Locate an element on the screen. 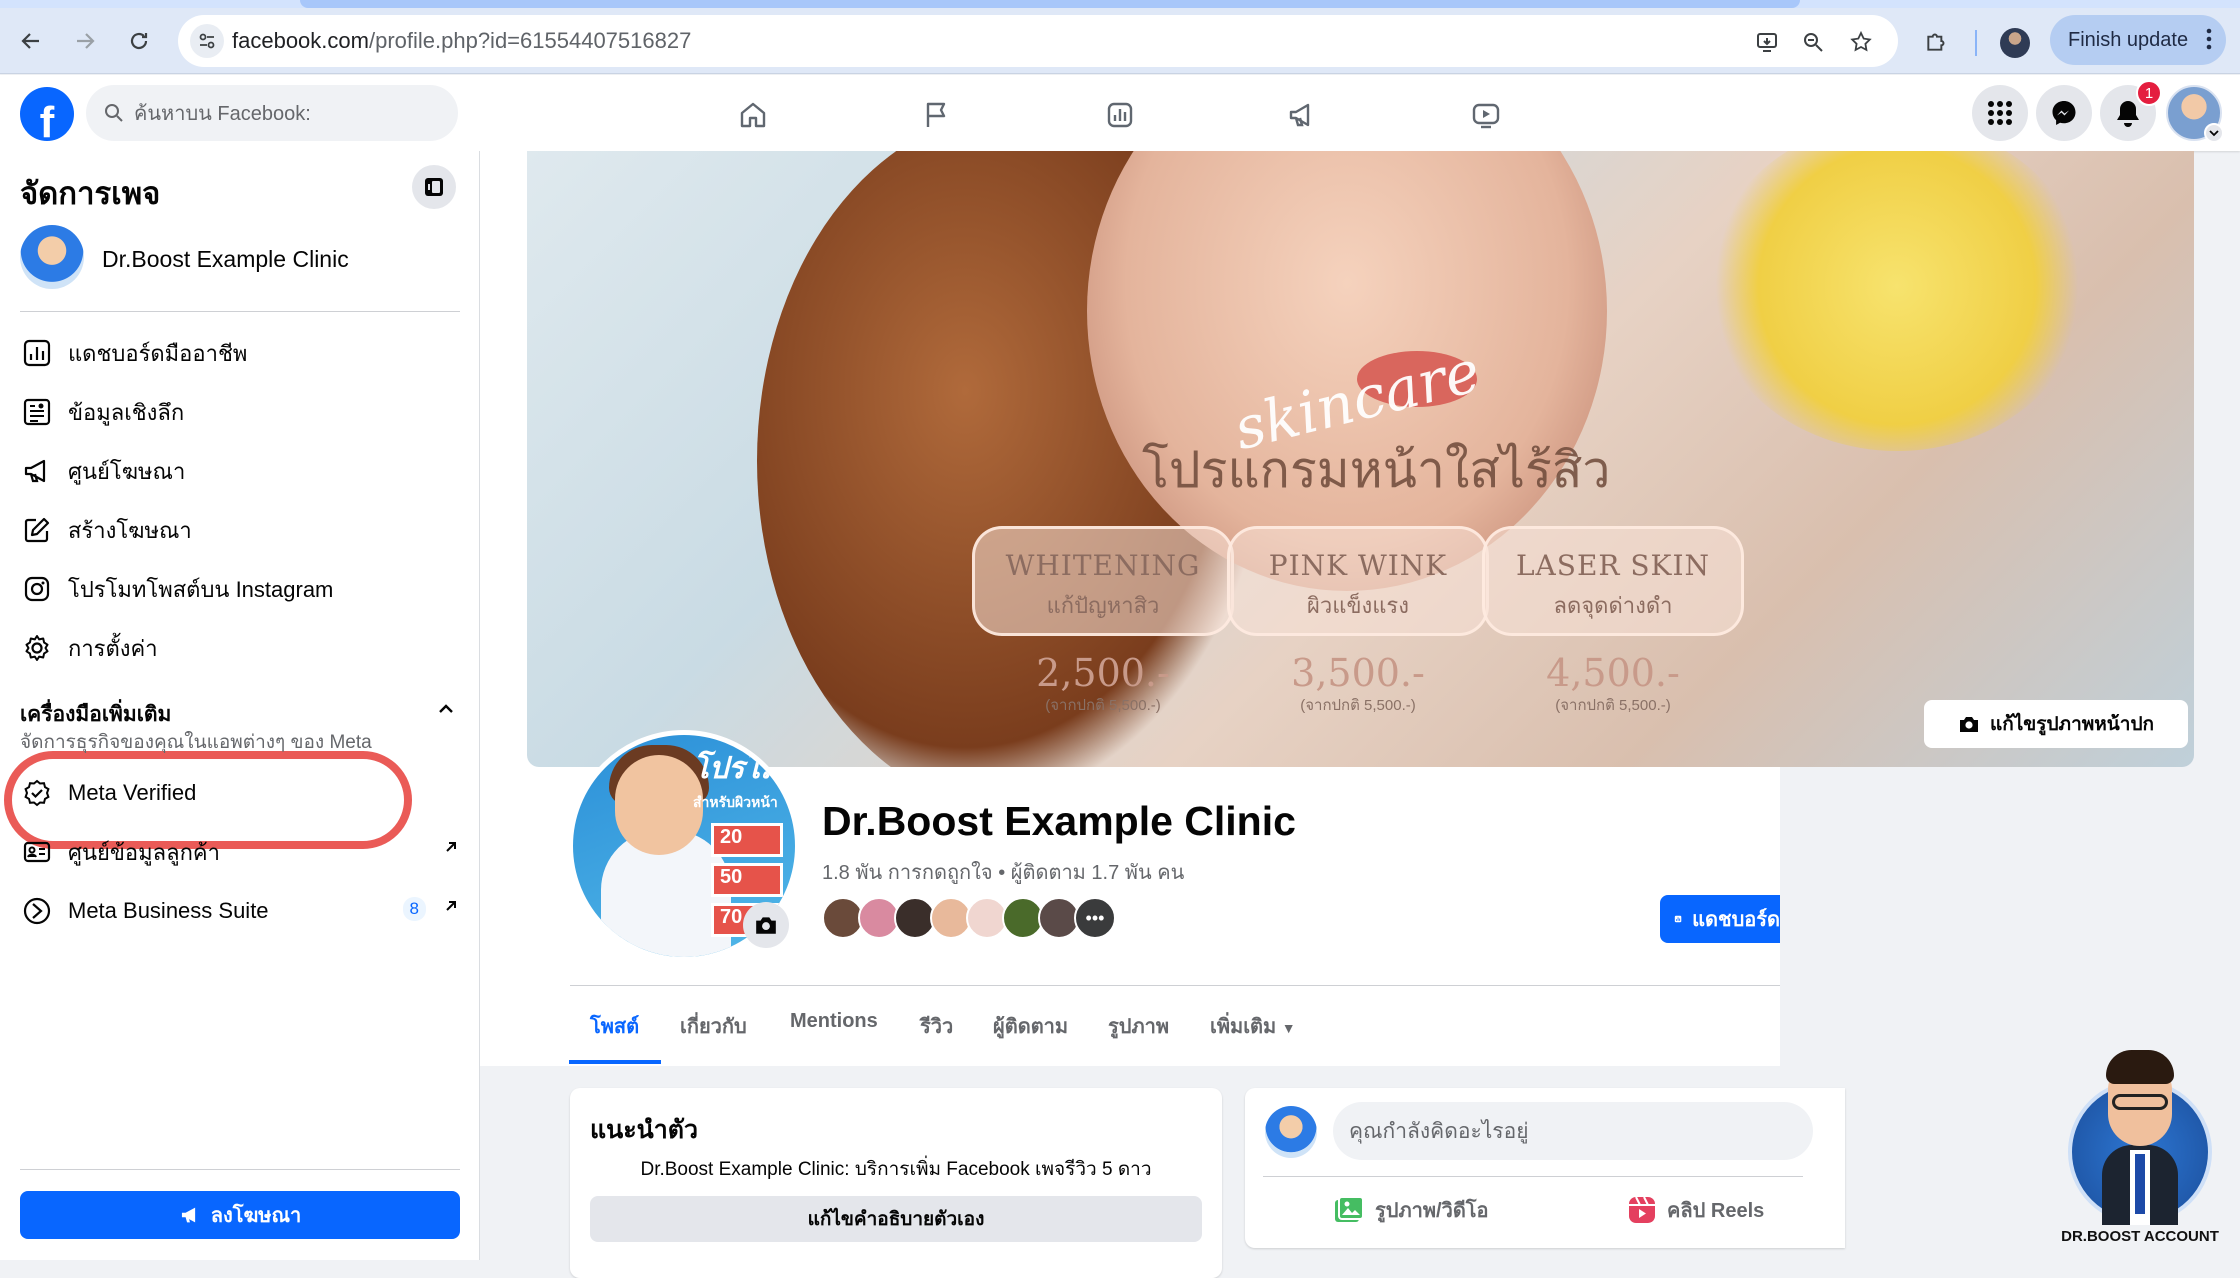  instagram-icon is located at coordinates (37, 589).